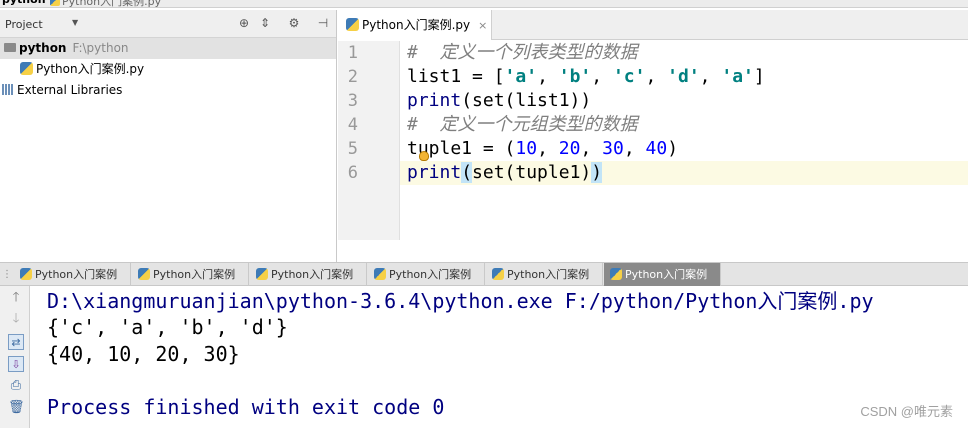 This screenshot has width=968, height=428. I want to click on code-token: list1 = [, so click(456, 76).